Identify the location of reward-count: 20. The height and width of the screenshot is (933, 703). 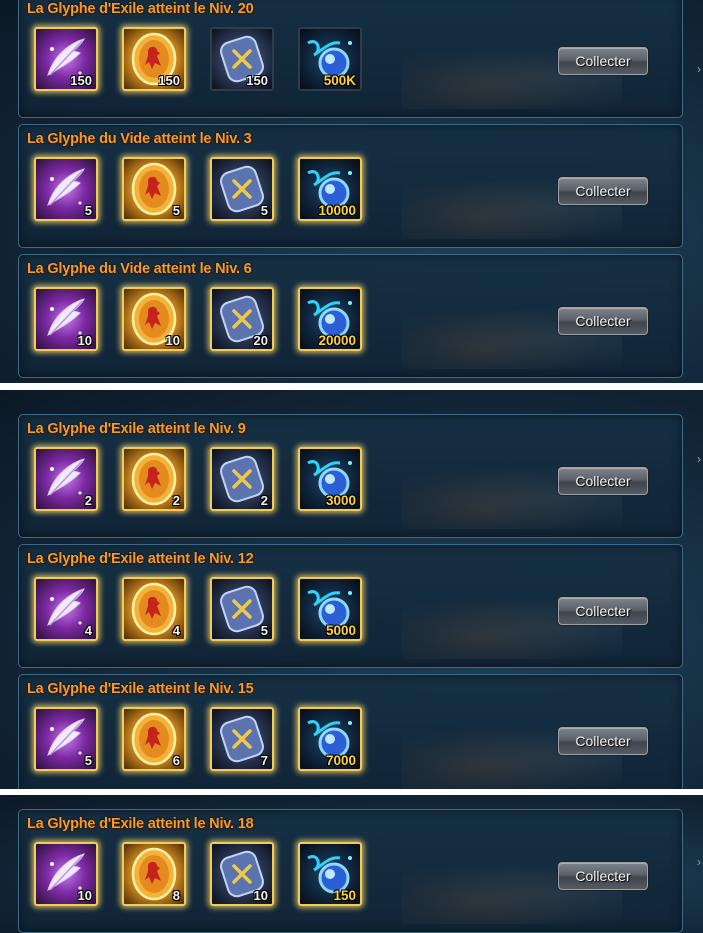
(260, 340).